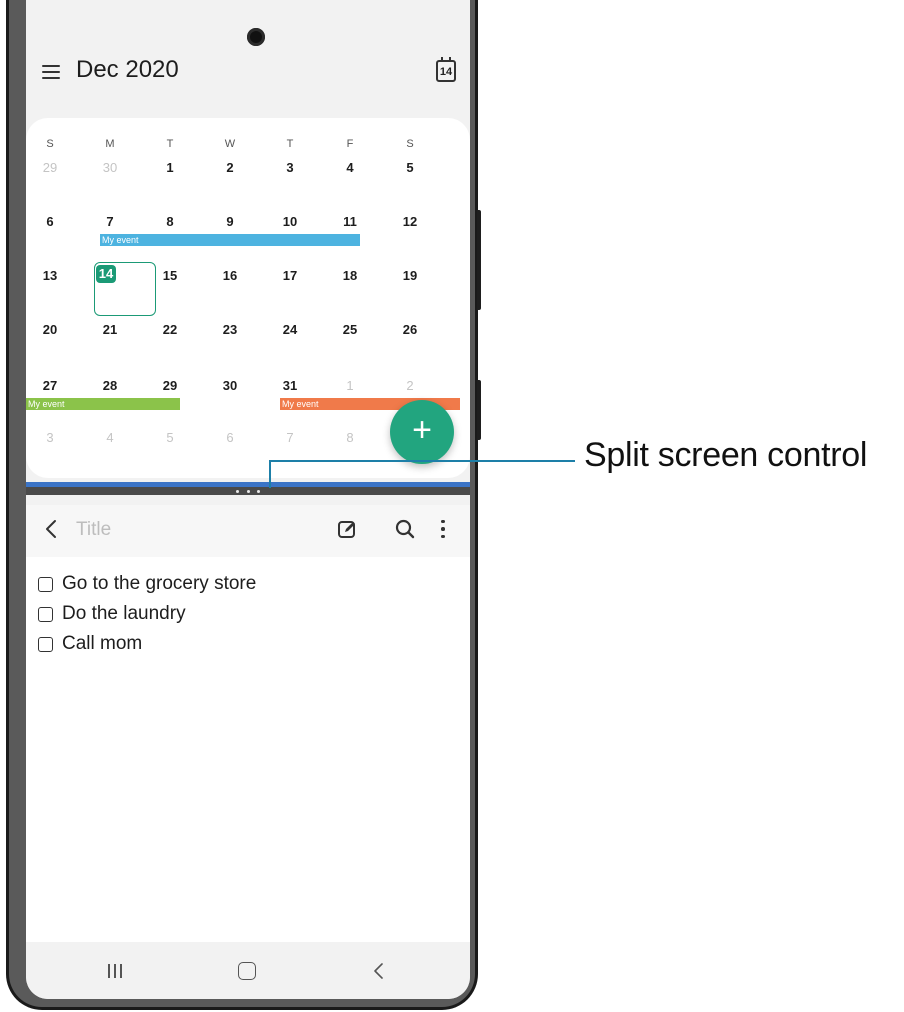 This screenshot has width=904, height=1012. Describe the element at coordinates (115, 971) in the screenshot. I see `recents-icon` at that location.